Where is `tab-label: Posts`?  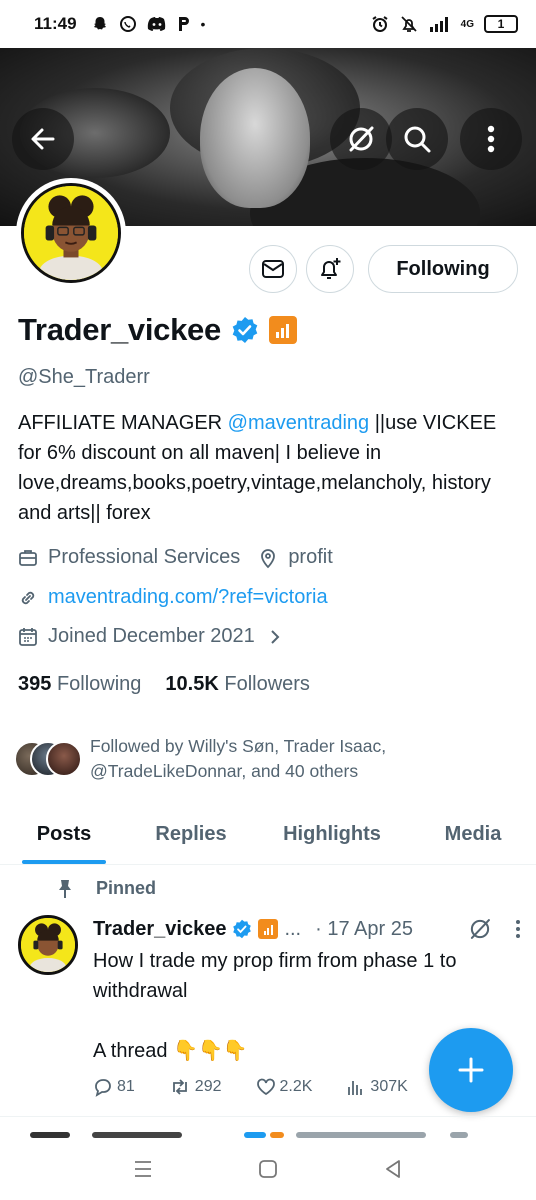
tab-label: Posts is located at coordinates (64, 834).